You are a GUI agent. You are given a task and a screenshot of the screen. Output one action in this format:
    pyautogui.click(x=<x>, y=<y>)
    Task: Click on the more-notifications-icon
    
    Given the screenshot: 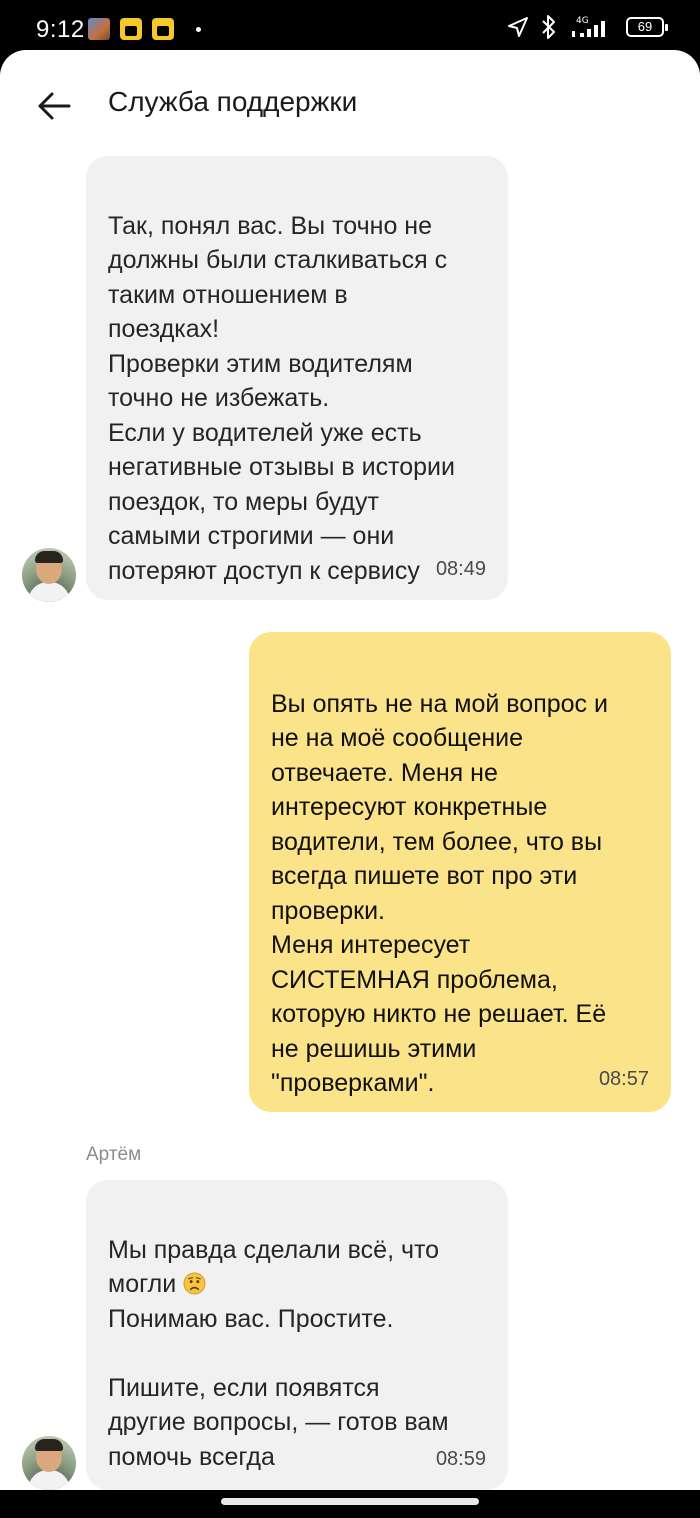 What is the action you would take?
    pyautogui.click(x=198, y=29)
    